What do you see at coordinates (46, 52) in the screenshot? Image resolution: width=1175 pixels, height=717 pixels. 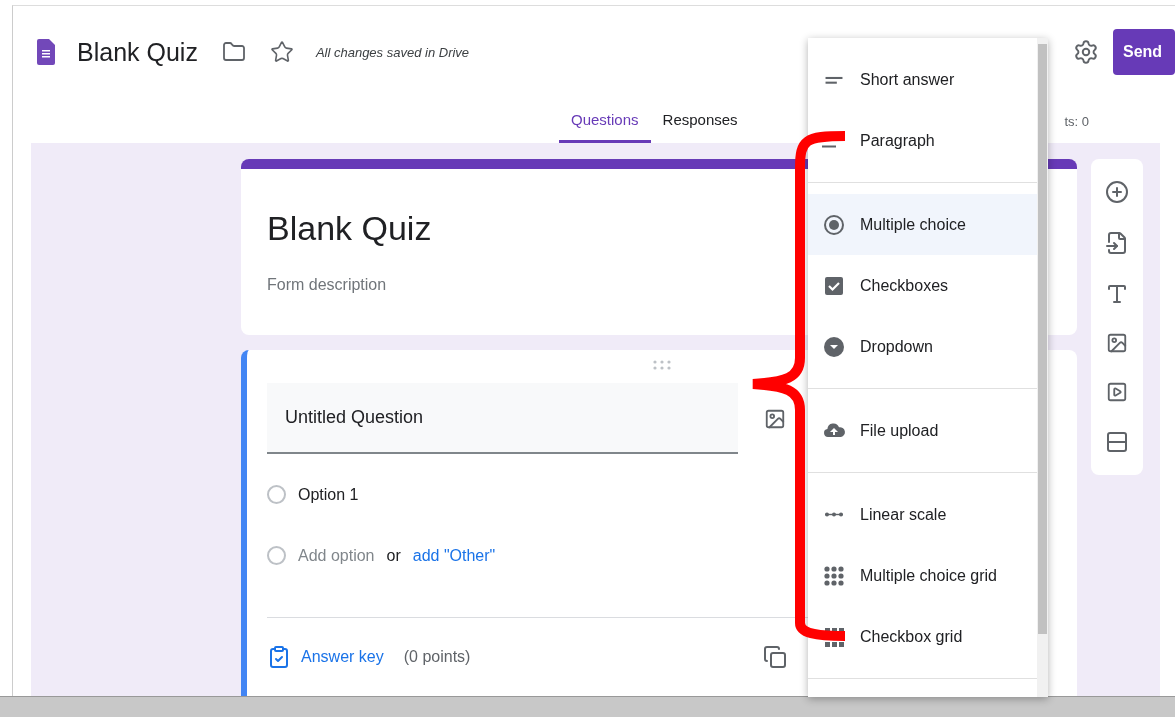 I see `forms-logo-icon` at bounding box center [46, 52].